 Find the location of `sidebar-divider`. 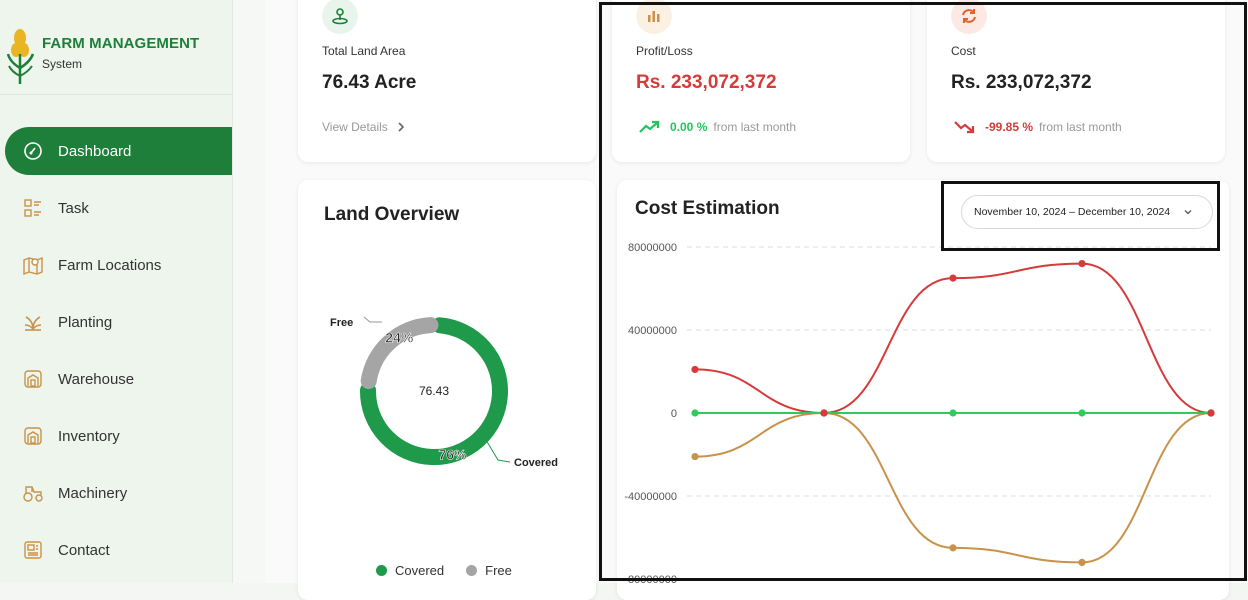

sidebar-divider is located at coordinates (116, 94).